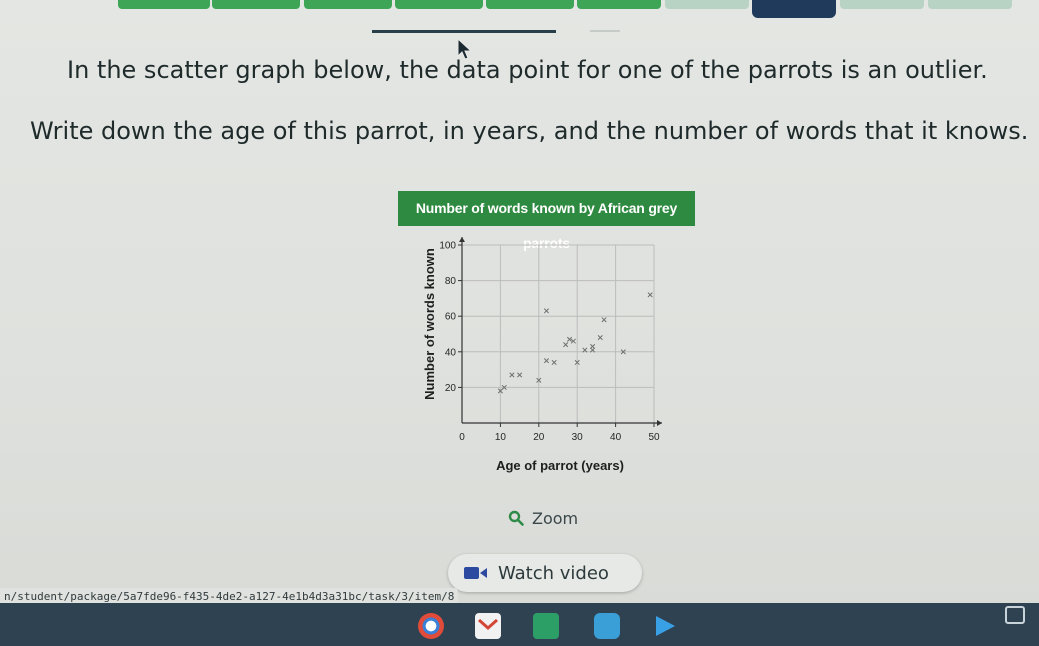 This screenshot has width=1039, height=646. Describe the element at coordinates (553, 573) in the screenshot. I see `watch-video-label: Watch video` at that location.